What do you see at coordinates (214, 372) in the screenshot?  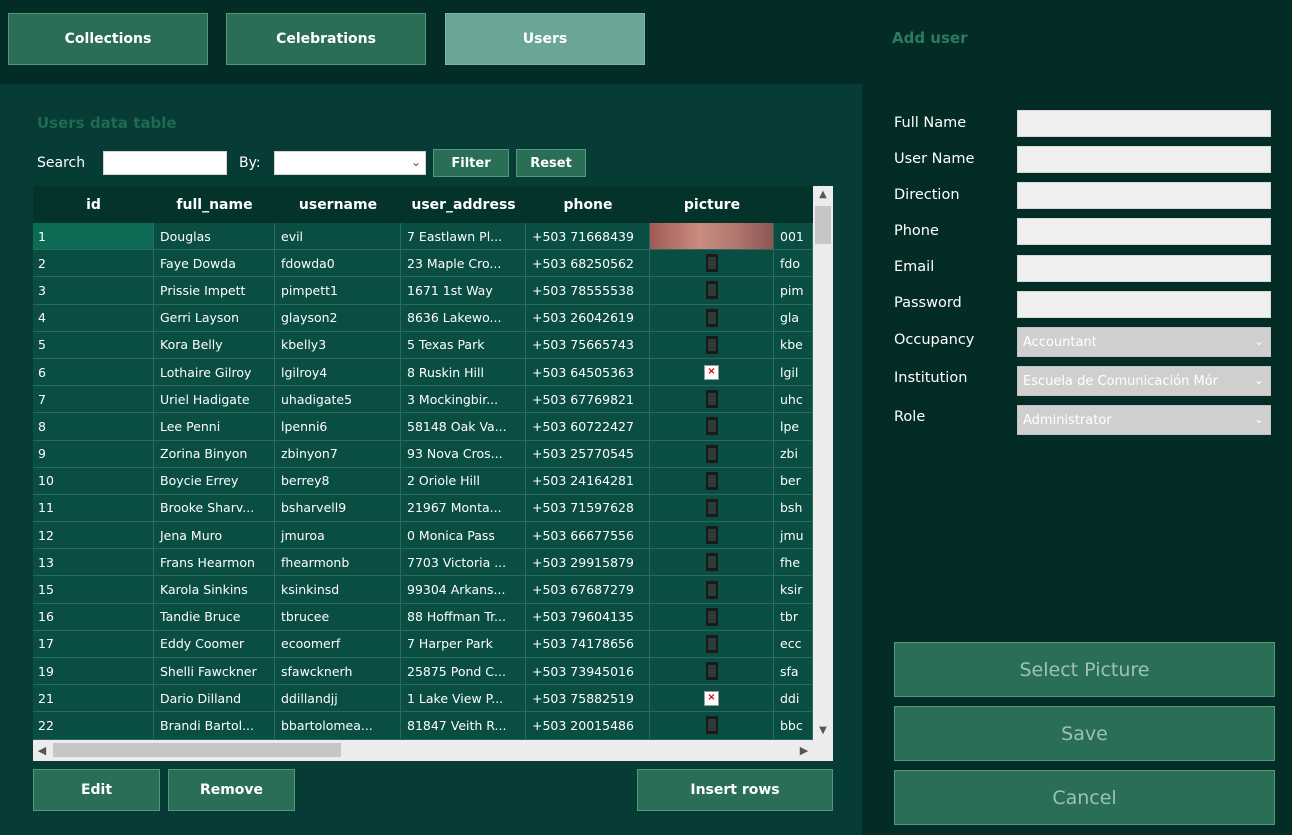 I see `cell-full-name: Lothaire Gilroy` at bounding box center [214, 372].